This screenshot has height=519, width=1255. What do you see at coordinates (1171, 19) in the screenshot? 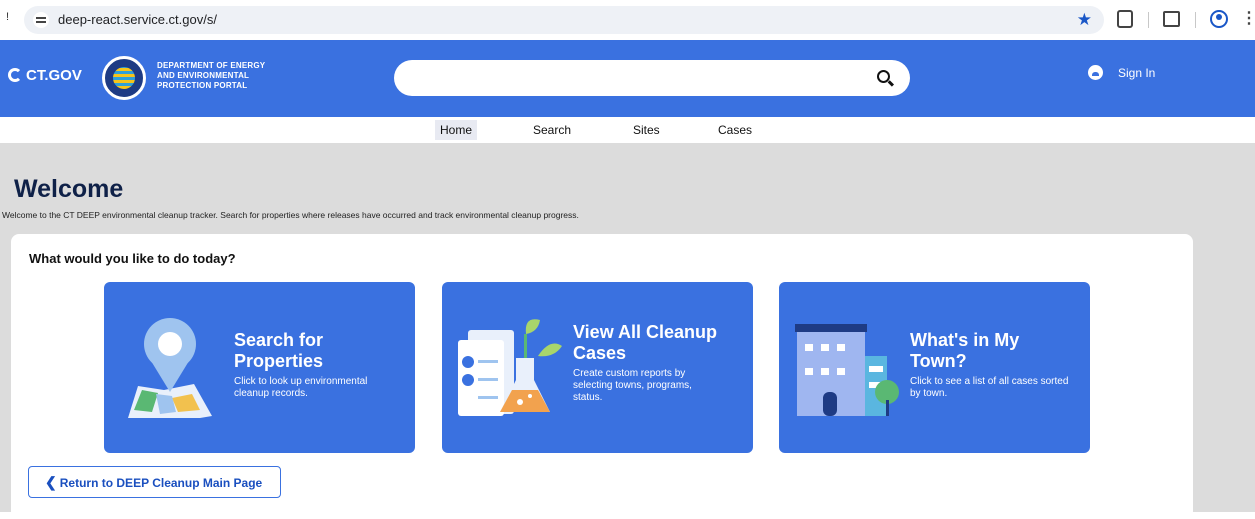
I see `side-panel-icon` at bounding box center [1171, 19].